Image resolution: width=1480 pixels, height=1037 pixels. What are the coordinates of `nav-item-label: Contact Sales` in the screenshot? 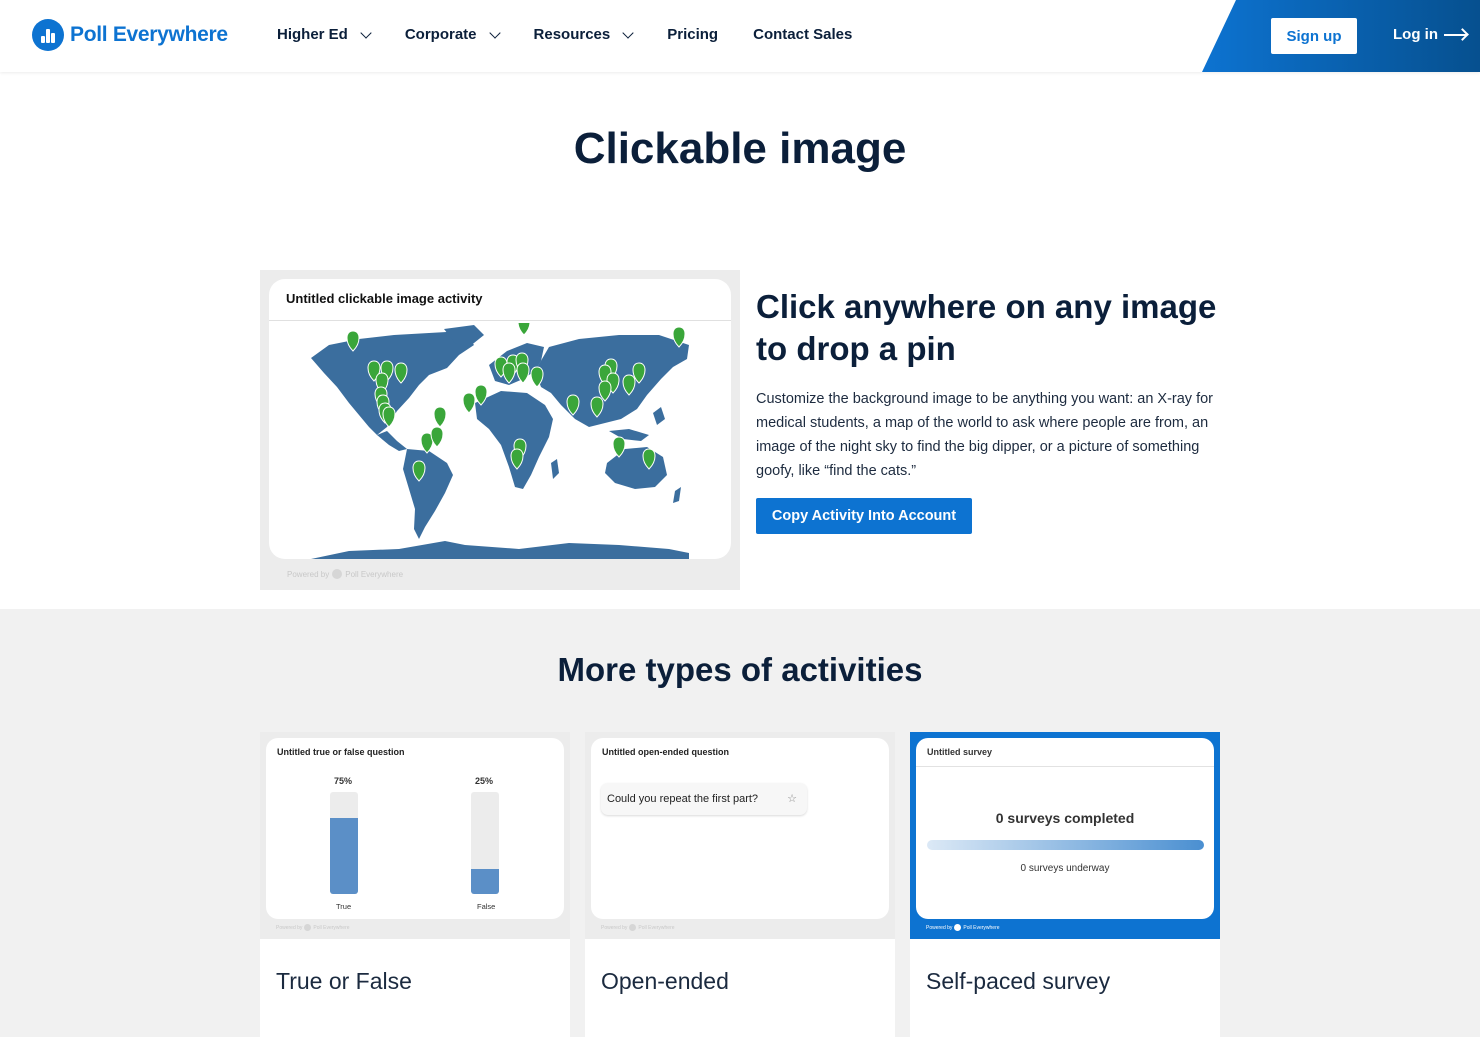 It's located at (803, 34).